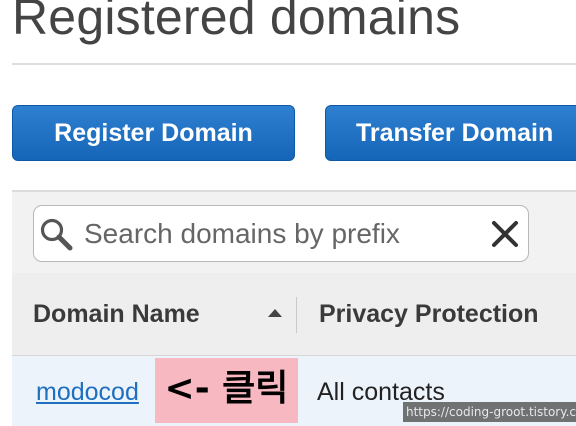  What do you see at coordinates (87, 392) in the screenshot?
I see `domain-name-link: modocod` at bounding box center [87, 392].